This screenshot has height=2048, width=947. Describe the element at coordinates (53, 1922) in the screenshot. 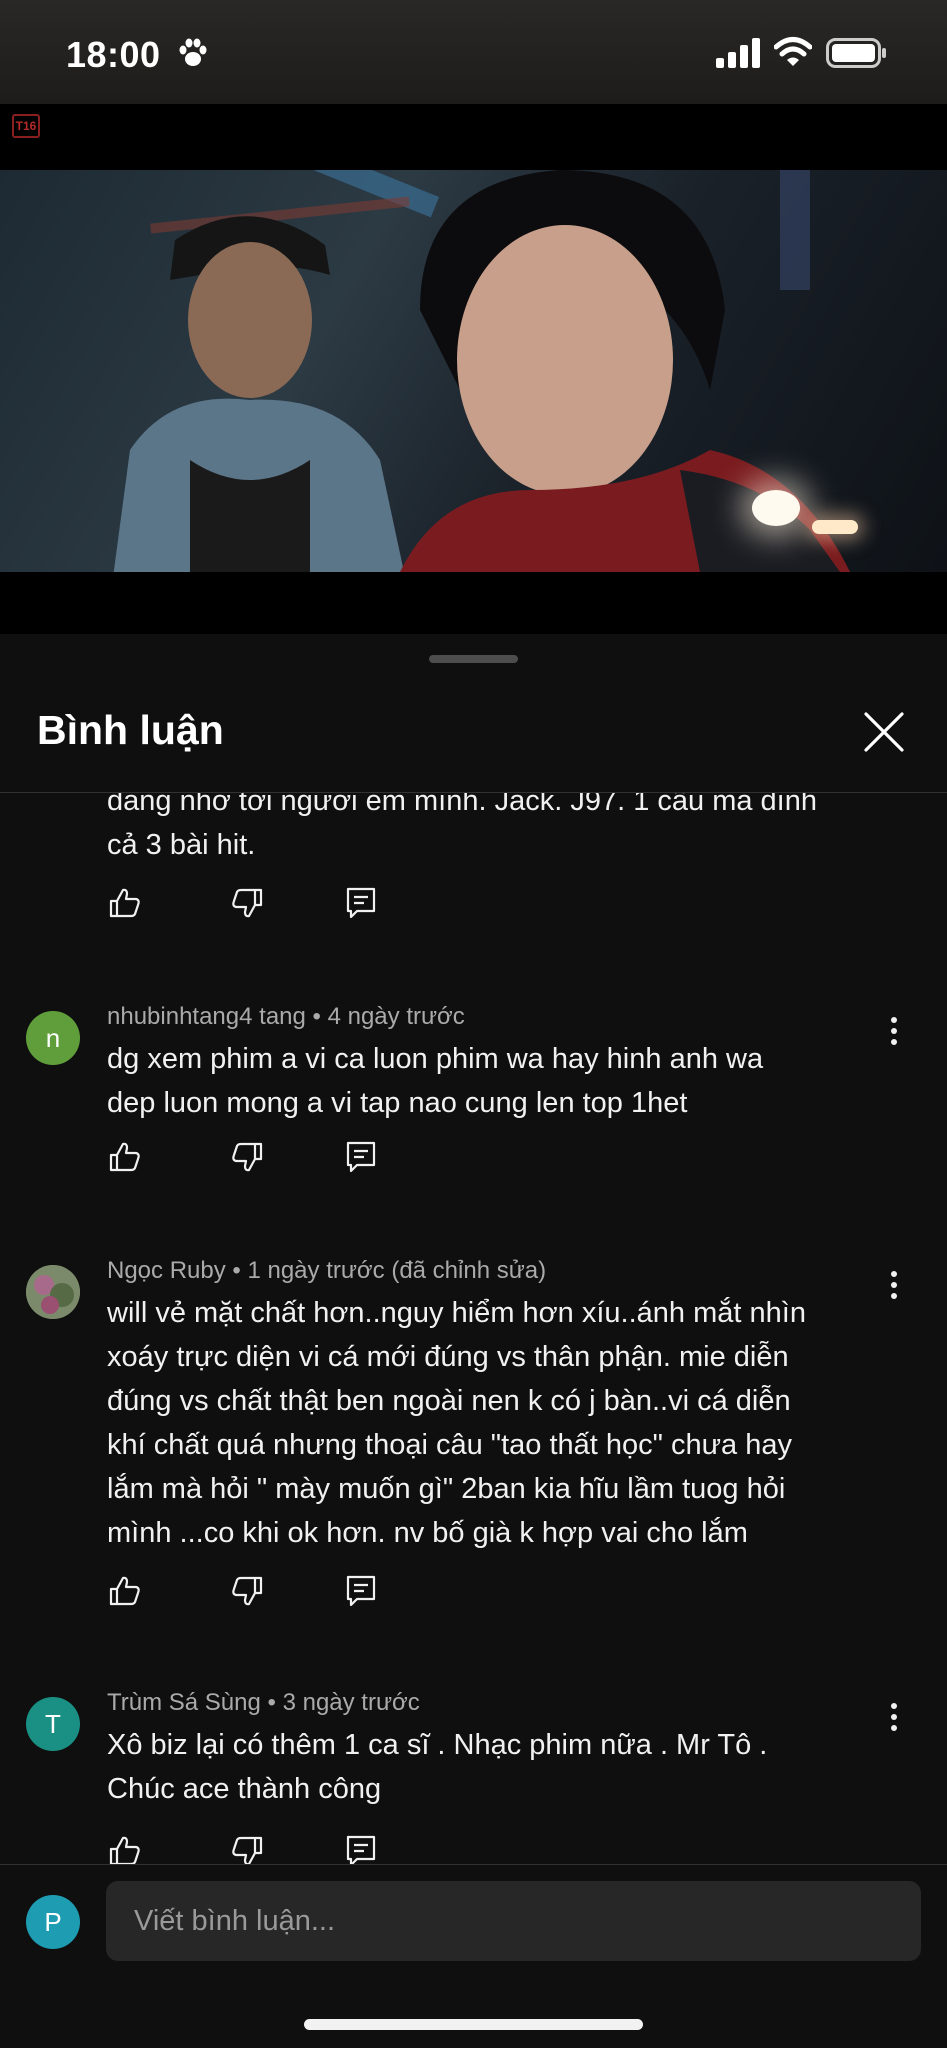

I see `my-avatar: P` at that location.